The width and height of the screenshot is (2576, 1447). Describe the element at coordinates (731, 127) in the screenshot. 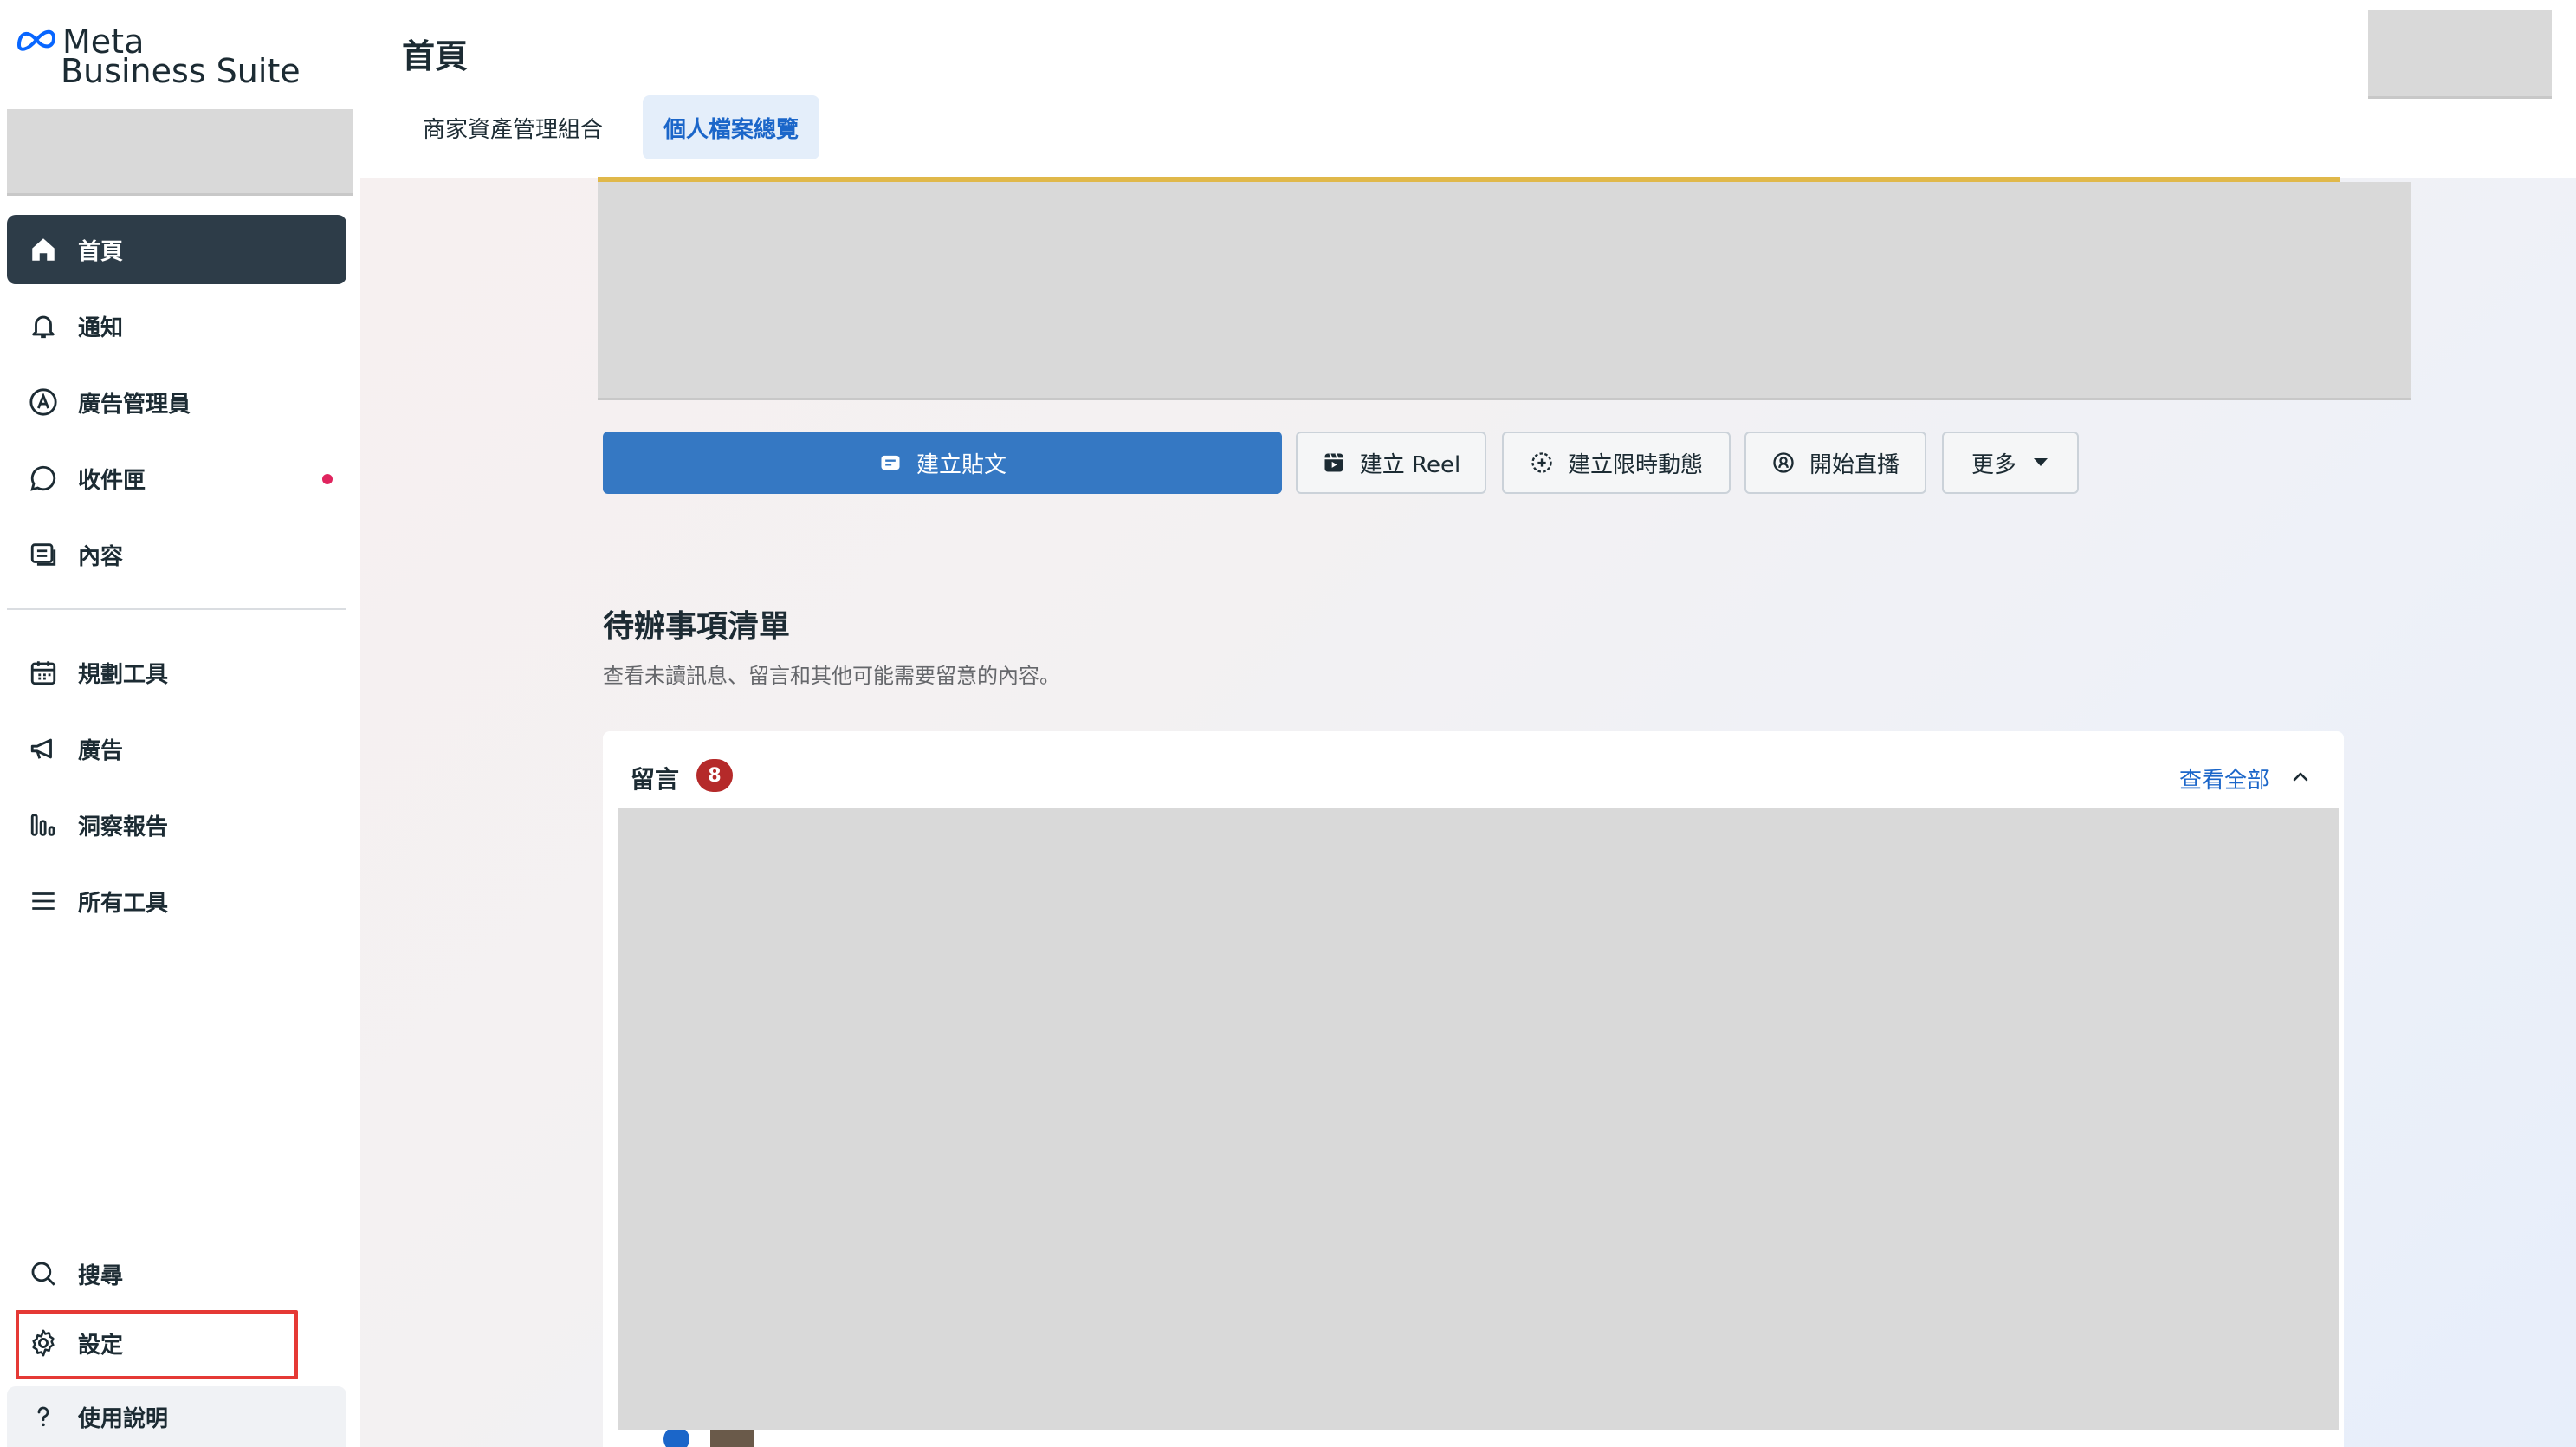

I see `tab-profile-overview: 個人檔案總覽` at that location.